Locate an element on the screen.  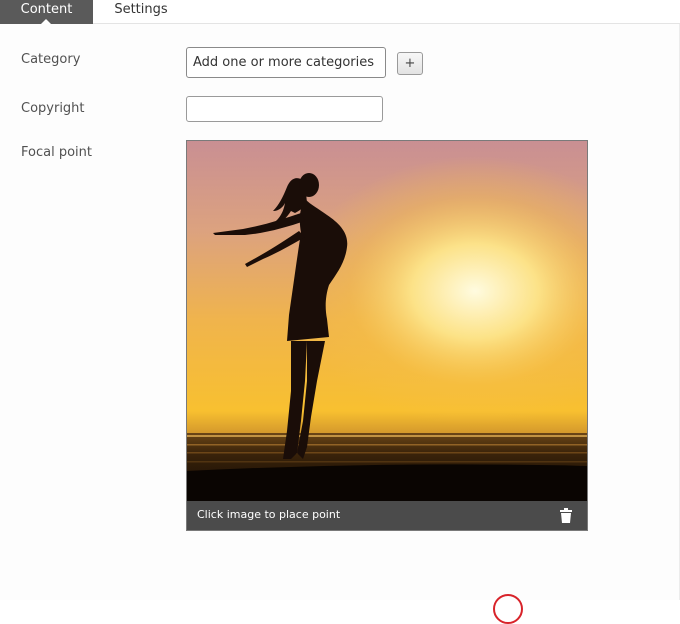
trash-icon is located at coordinates (566, 515).